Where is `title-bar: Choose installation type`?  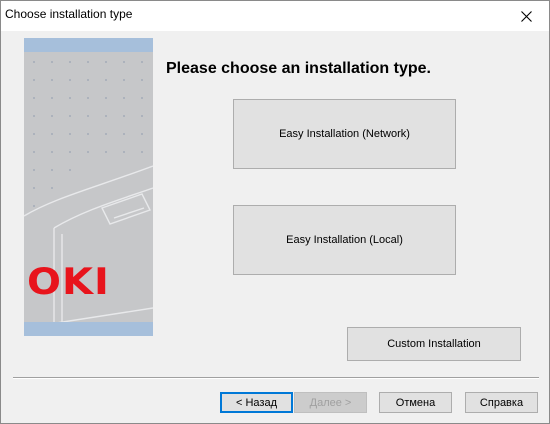 title-bar: Choose installation type is located at coordinates (275, 16).